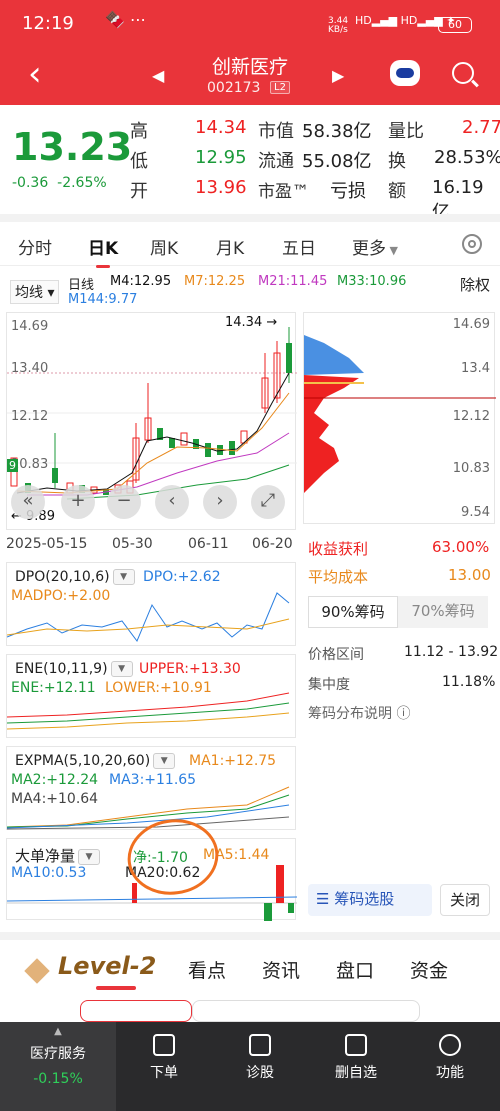  I want to click on diagnose-icon, so click(260, 1045).